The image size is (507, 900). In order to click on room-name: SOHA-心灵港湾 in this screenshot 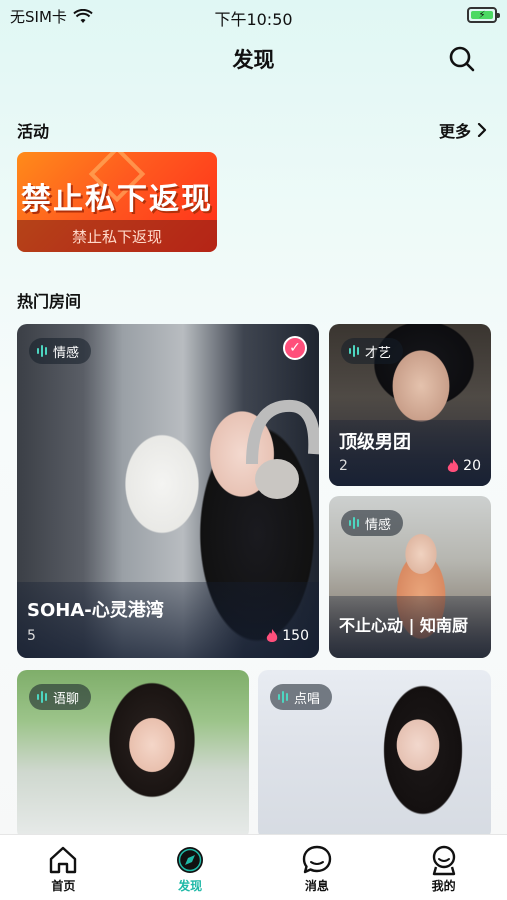, I will do `click(95, 610)`.